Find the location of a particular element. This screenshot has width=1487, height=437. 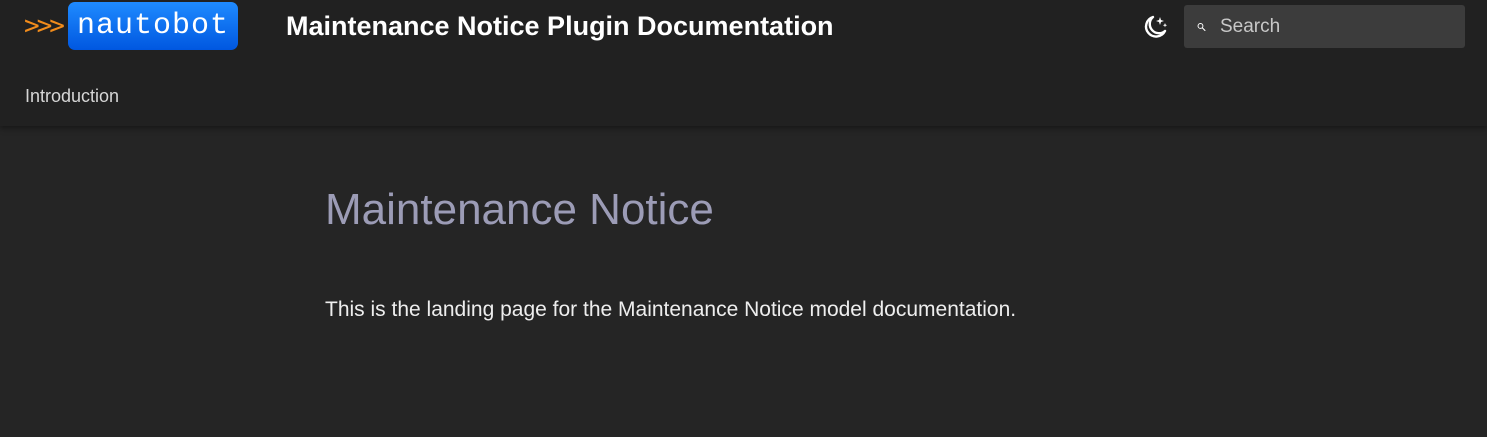

page-title: Maintenance Notice is located at coordinates (519, 209).